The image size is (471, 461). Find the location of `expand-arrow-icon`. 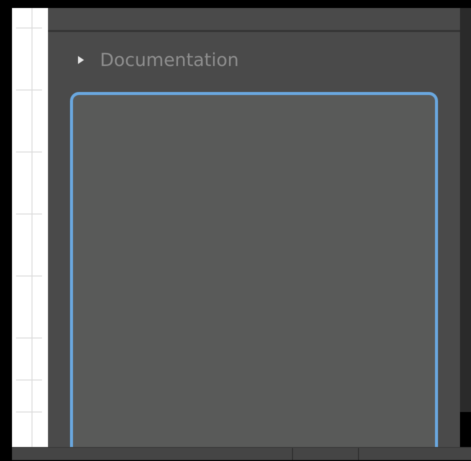

expand-arrow-icon is located at coordinates (81, 60).